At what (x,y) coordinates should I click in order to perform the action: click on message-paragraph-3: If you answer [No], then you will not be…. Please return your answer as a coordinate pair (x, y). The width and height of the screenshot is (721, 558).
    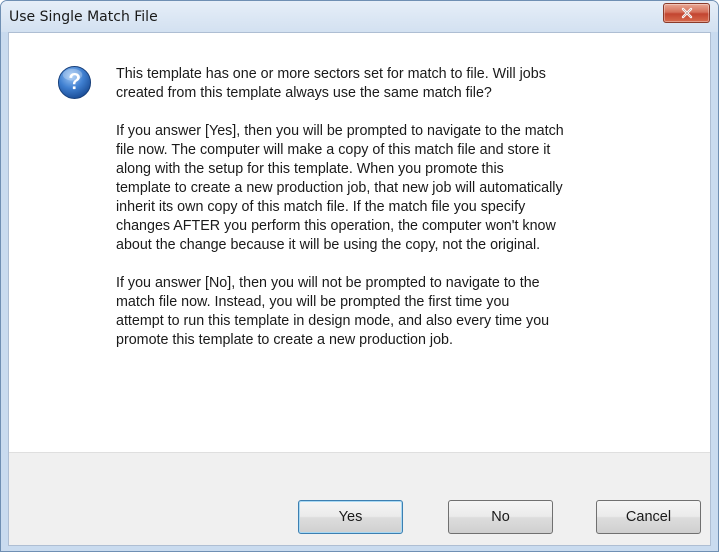
    Looking at the image, I should click on (333, 311).